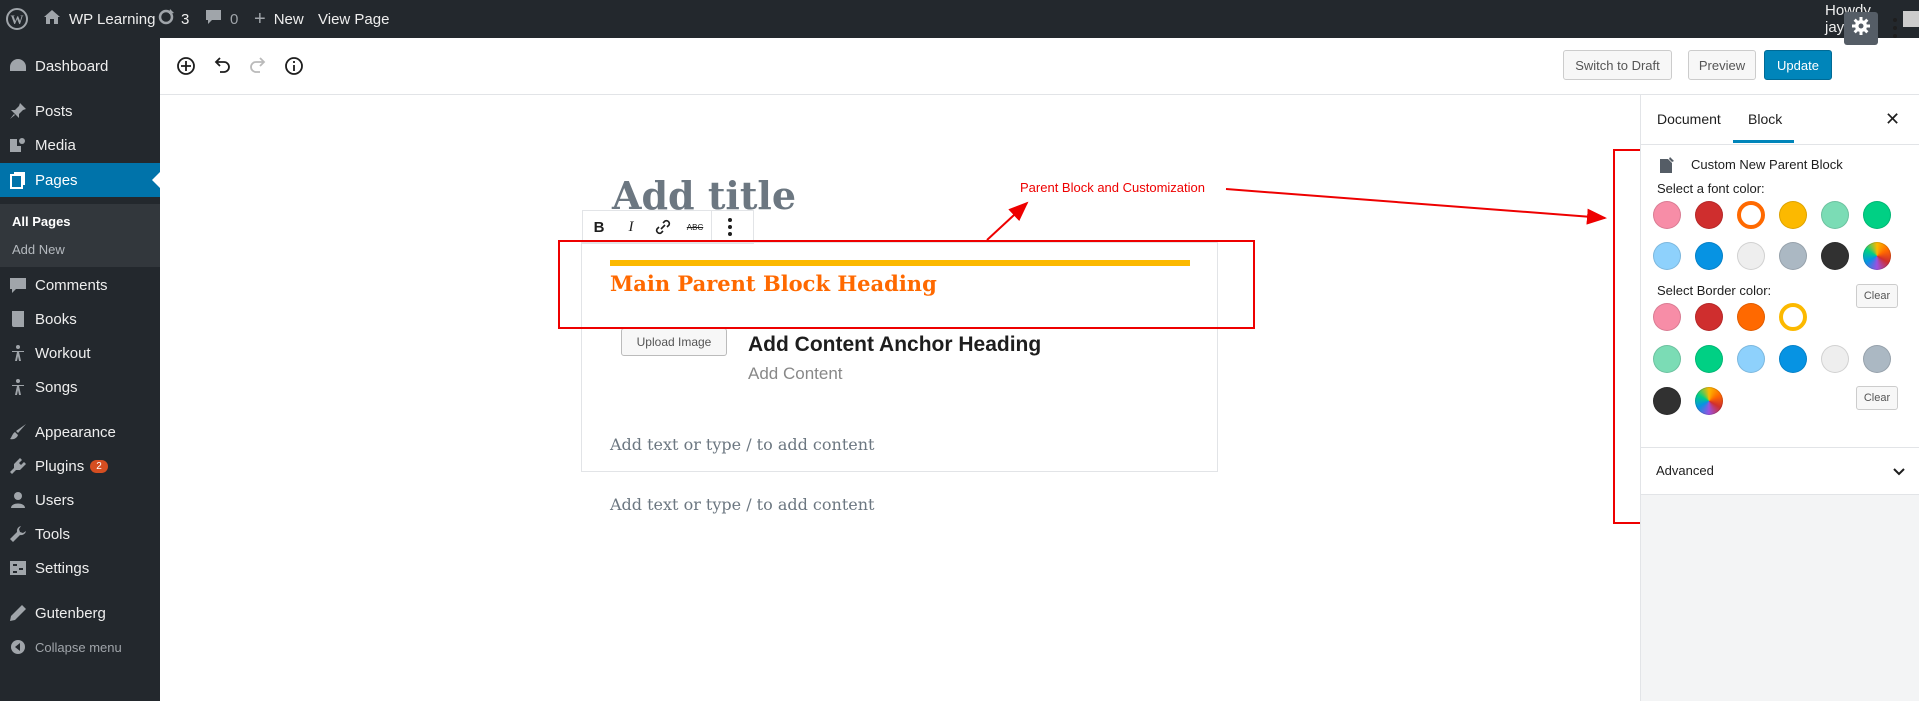 The height and width of the screenshot is (701, 1919). What do you see at coordinates (894, 345) in the screenshot?
I see `content-anchor-heading: Add Content Anchor Heading` at bounding box center [894, 345].